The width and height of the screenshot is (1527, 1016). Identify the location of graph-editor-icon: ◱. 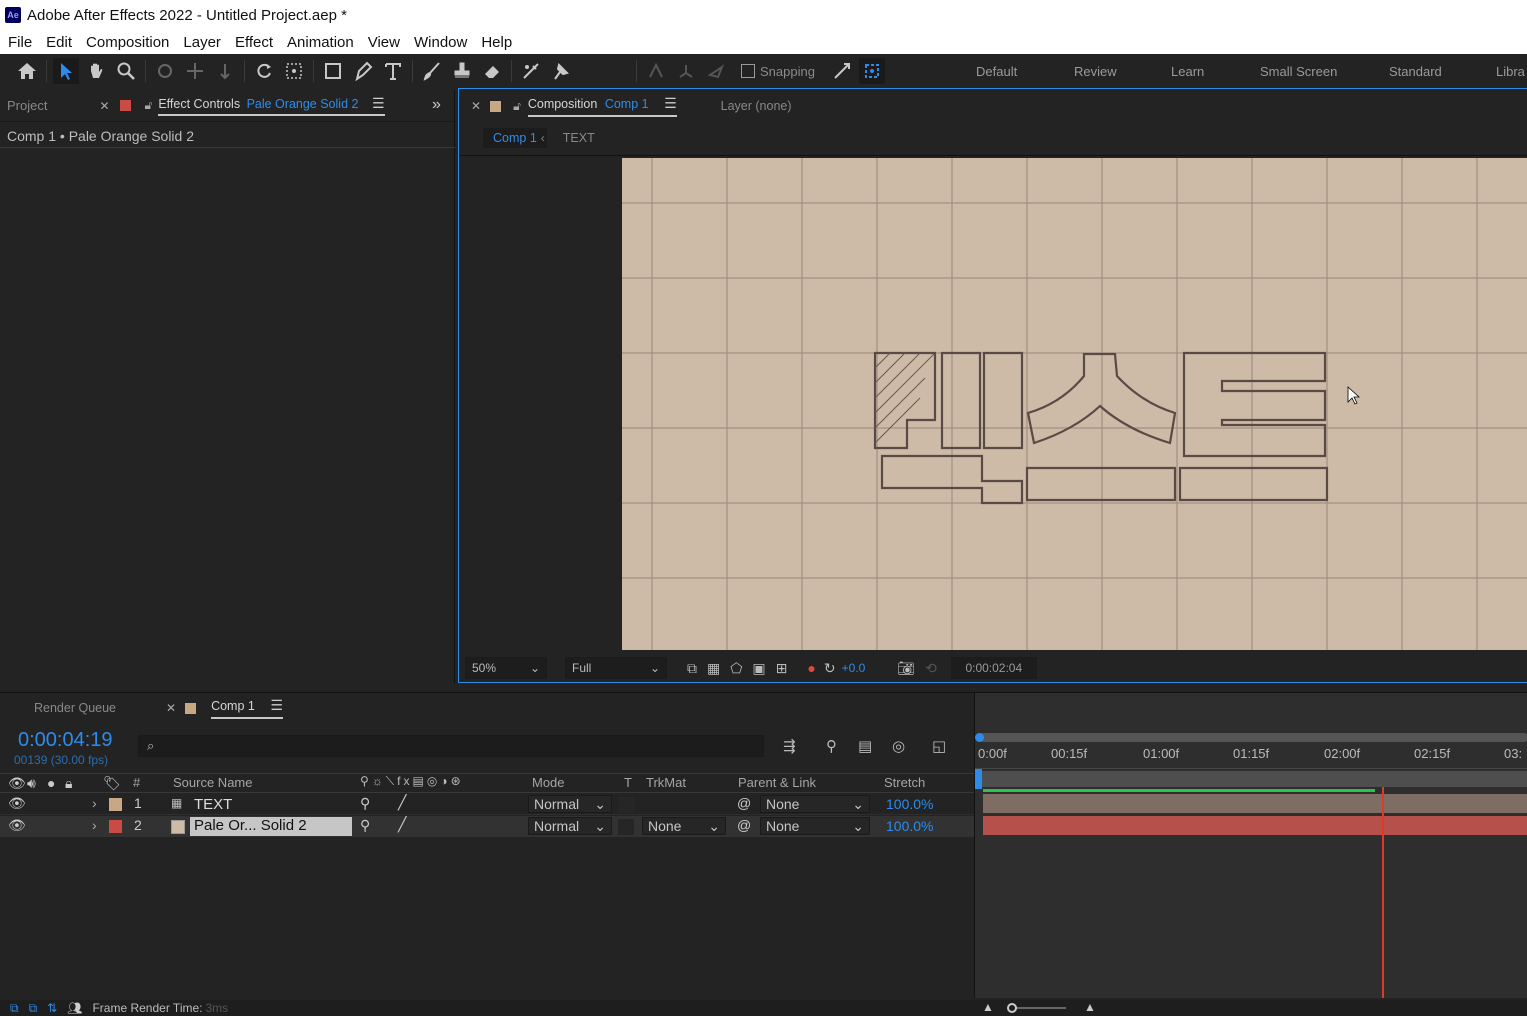
(939, 746).